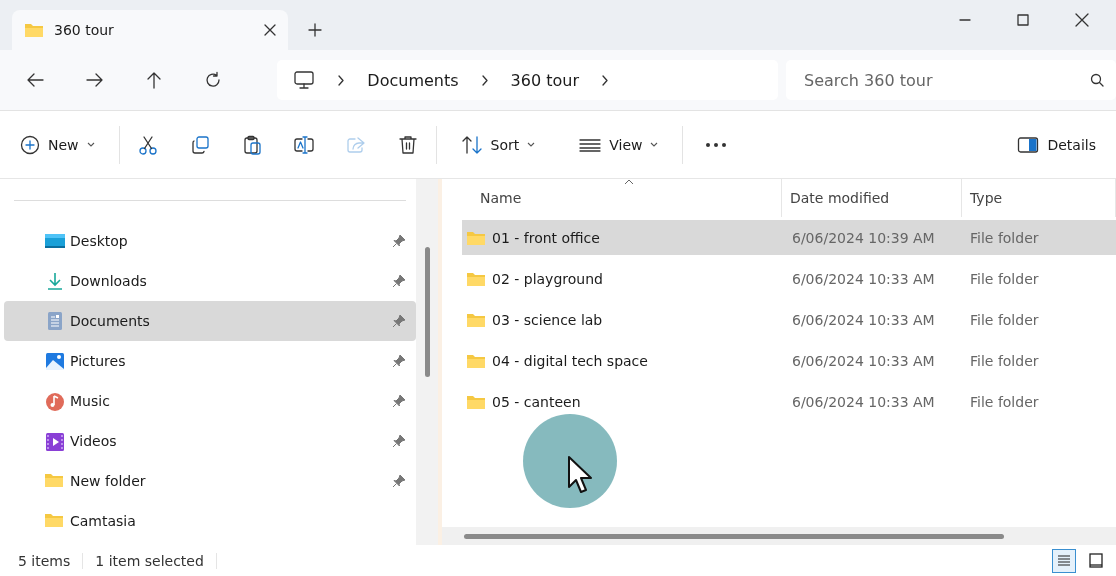 The image size is (1116, 576). What do you see at coordinates (34, 30) in the screenshot?
I see `folder-icon` at bounding box center [34, 30].